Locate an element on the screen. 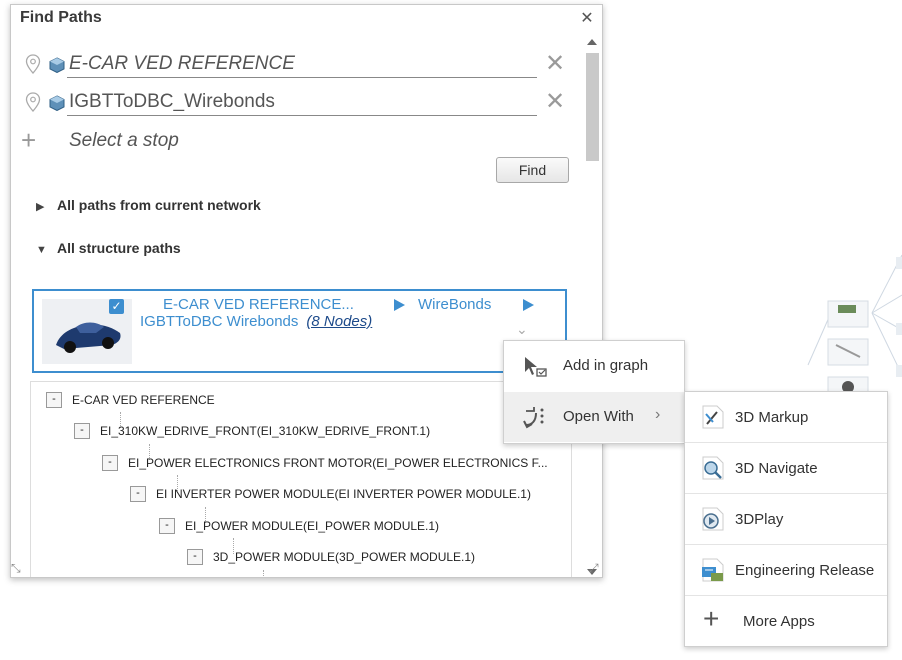 Image resolution: width=902 pixels, height=660 pixels. submenu-item-3d-markup: 3D Markup is located at coordinates (786, 417).